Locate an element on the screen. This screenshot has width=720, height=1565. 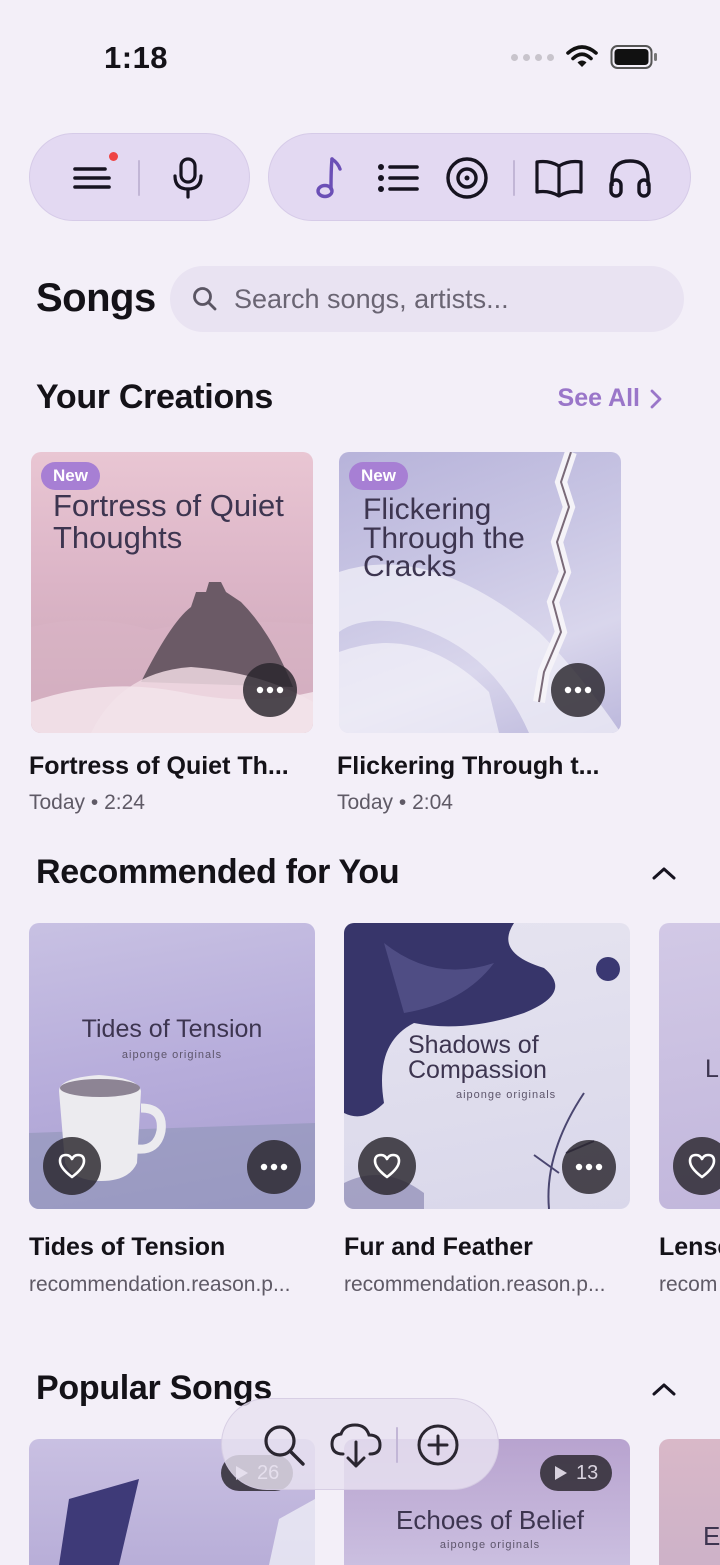
music-note-icon is located at coordinates (329, 178).